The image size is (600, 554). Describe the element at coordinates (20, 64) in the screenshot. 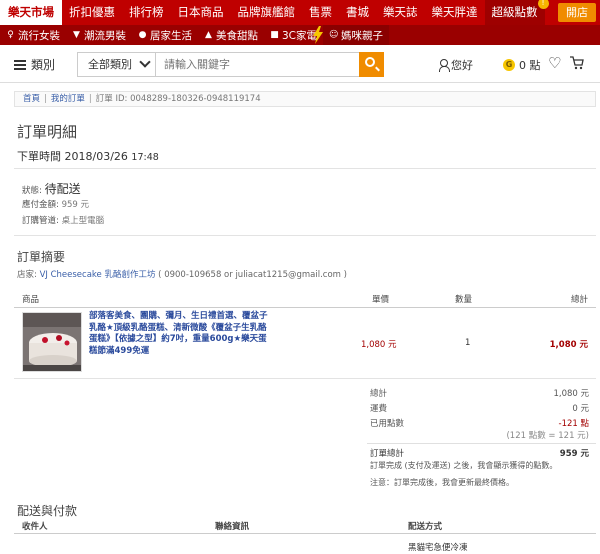

I see `hamburger-icon` at that location.